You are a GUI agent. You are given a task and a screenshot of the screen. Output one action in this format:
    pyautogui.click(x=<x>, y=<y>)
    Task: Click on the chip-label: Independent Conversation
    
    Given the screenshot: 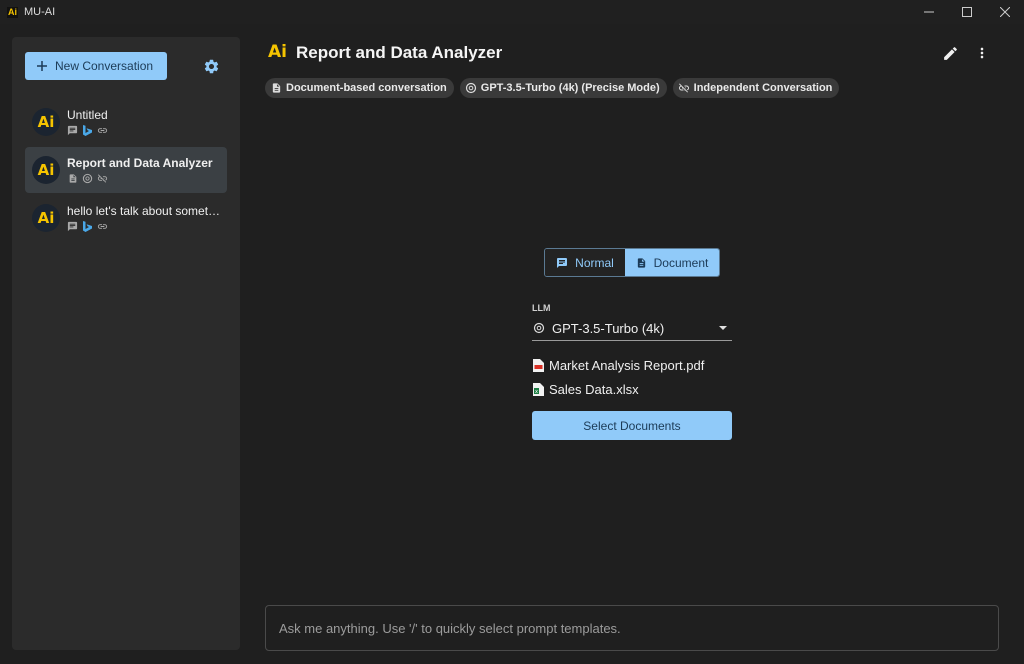 What is the action you would take?
    pyautogui.click(x=763, y=88)
    